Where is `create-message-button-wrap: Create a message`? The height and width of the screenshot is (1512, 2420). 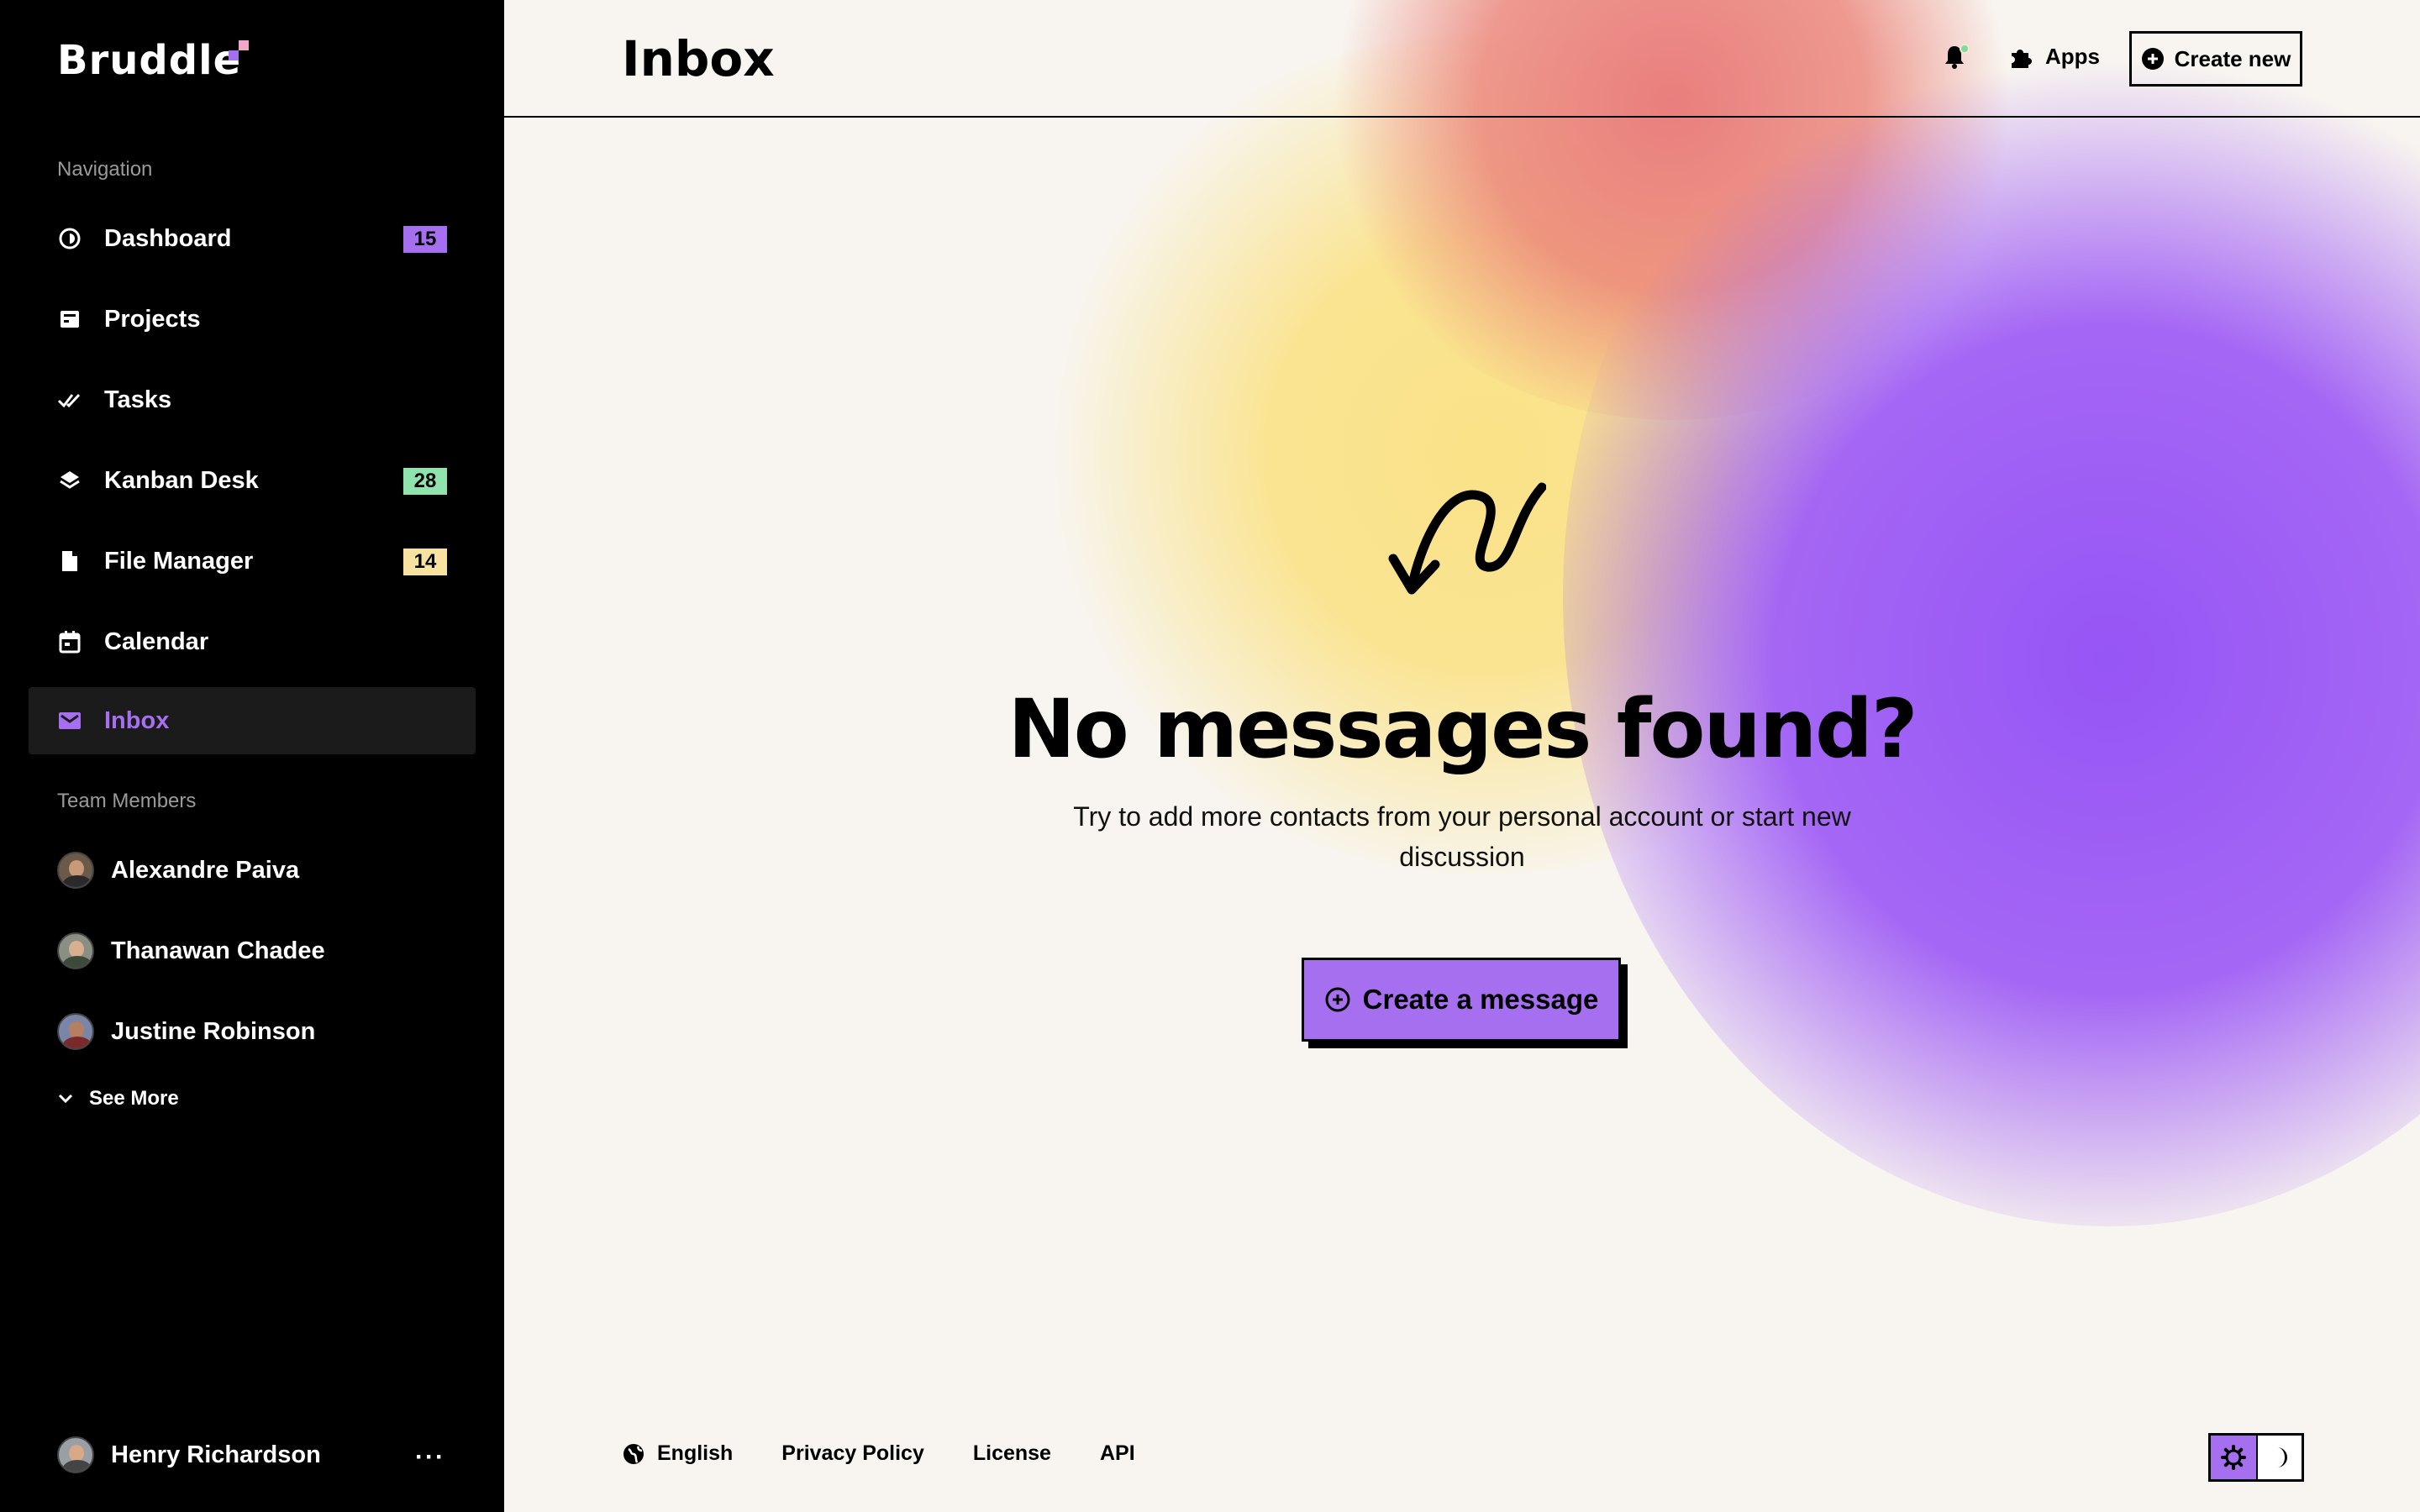
create-message-button-wrap: Create a message is located at coordinates (1465, 1003).